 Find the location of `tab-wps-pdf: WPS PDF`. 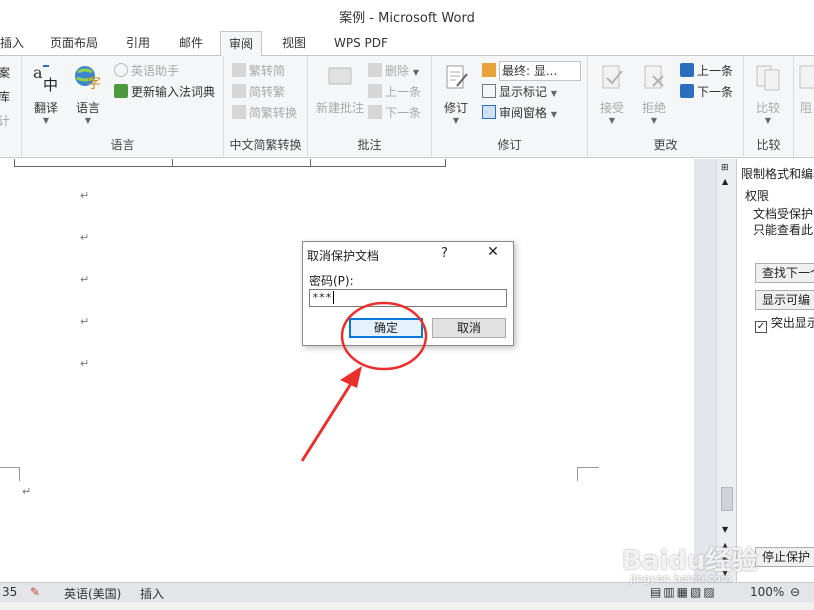

tab-wps-pdf: WPS PDF is located at coordinates (361, 45).